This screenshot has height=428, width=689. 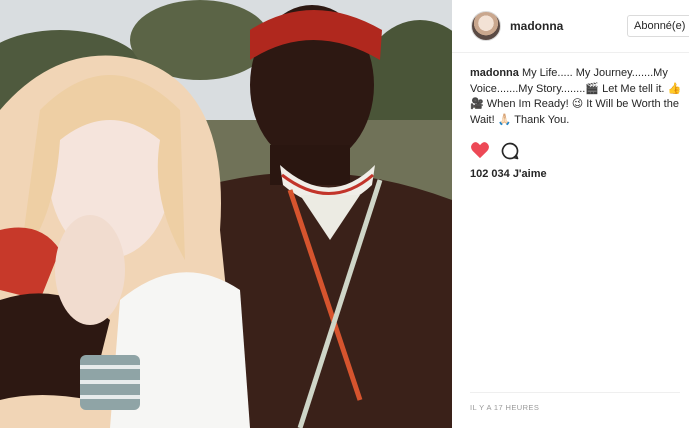 I want to click on post-timestamp: IL Y A 17 HEURES, so click(x=504, y=407).